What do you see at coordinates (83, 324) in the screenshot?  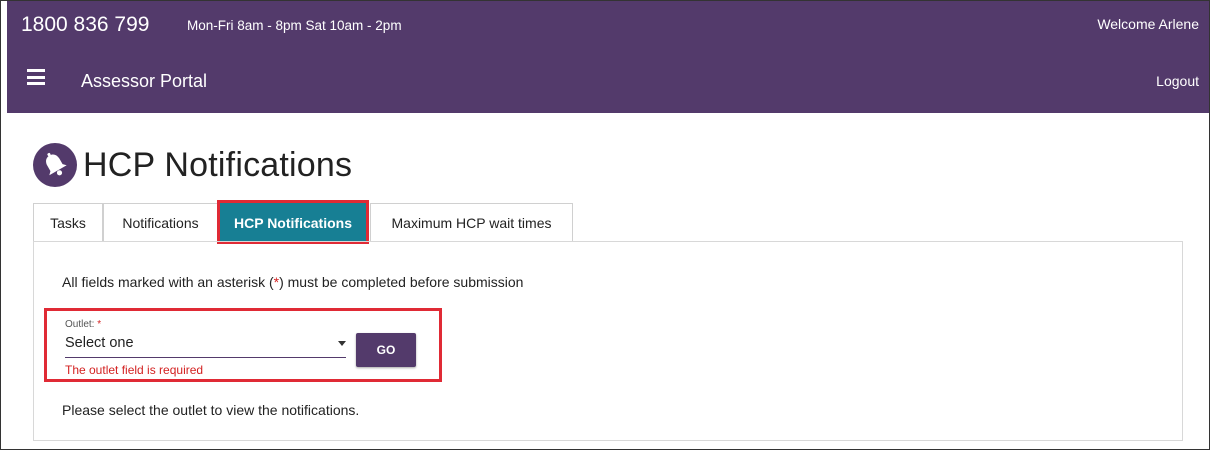 I see `outlet-label: Outlet: *` at bounding box center [83, 324].